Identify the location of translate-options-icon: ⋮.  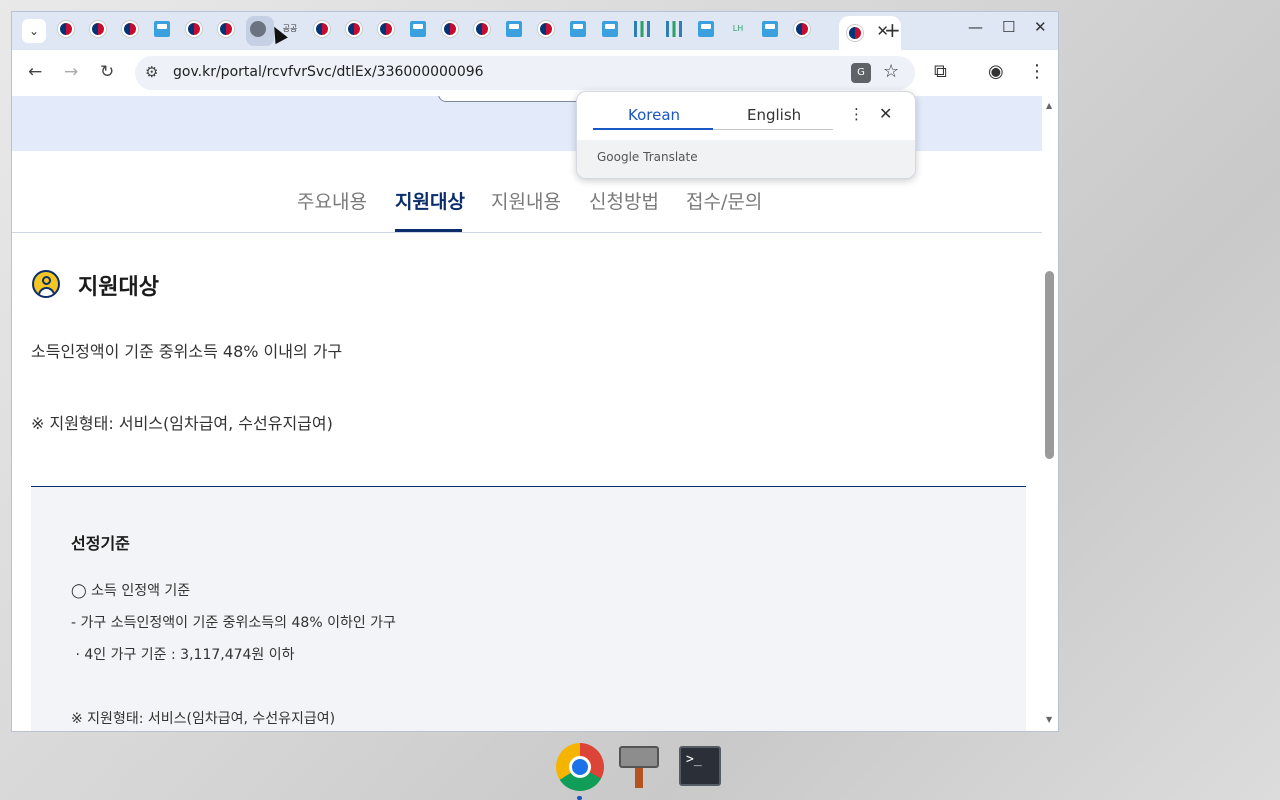
(856, 114).